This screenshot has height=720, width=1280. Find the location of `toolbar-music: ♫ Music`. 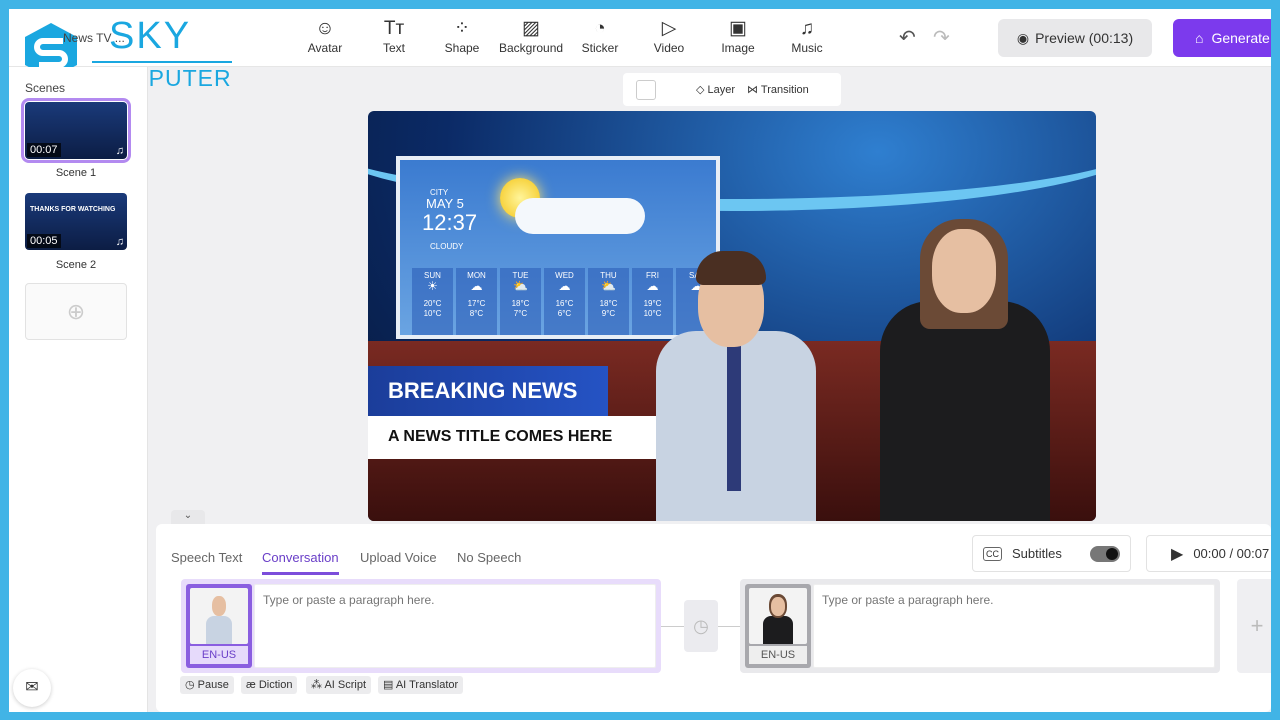

toolbar-music: ♫ Music is located at coordinates (807, 36).